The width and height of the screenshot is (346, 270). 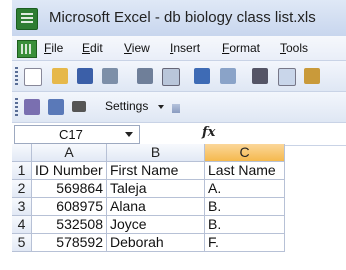 What do you see at coordinates (156, 225) in the screenshot?
I see `cell-b4: Joyce` at bounding box center [156, 225].